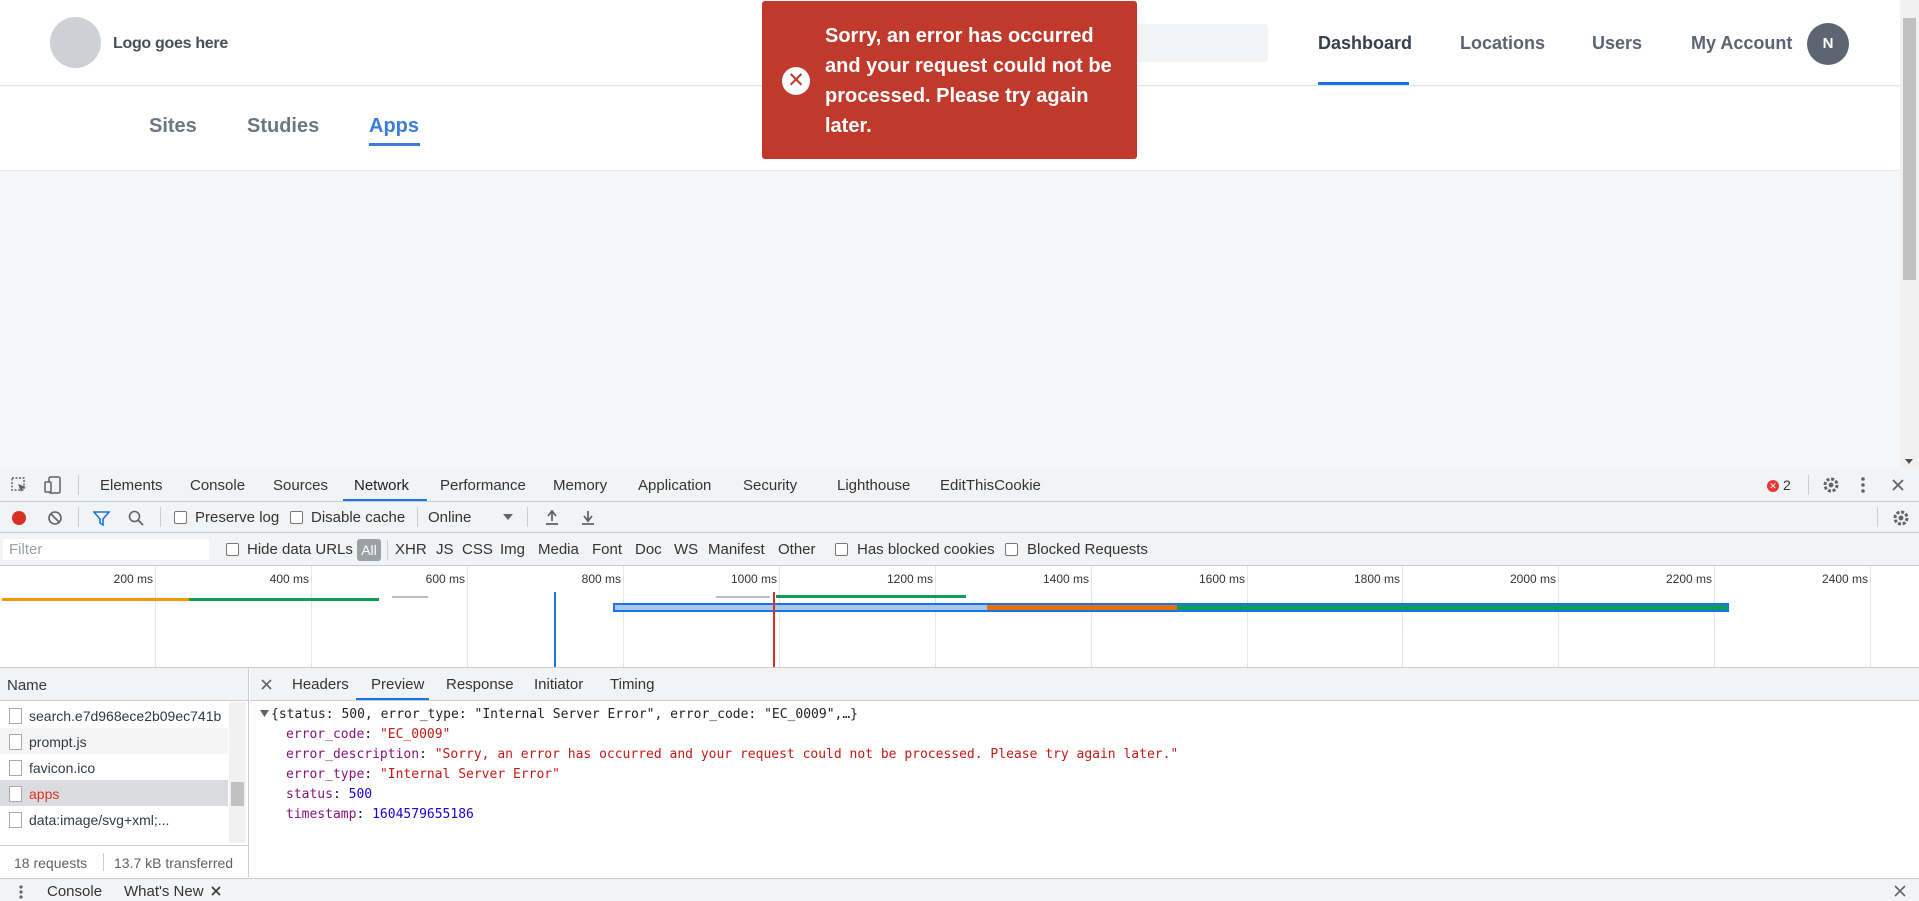  What do you see at coordinates (381, 485) in the screenshot?
I see `tab-network: Network` at bounding box center [381, 485].